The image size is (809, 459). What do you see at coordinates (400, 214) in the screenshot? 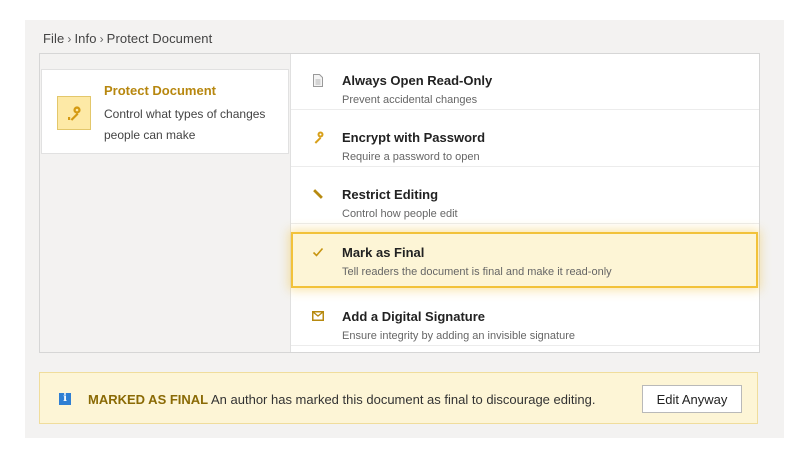
I see `option-description: Control how people edit` at bounding box center [400, 214].